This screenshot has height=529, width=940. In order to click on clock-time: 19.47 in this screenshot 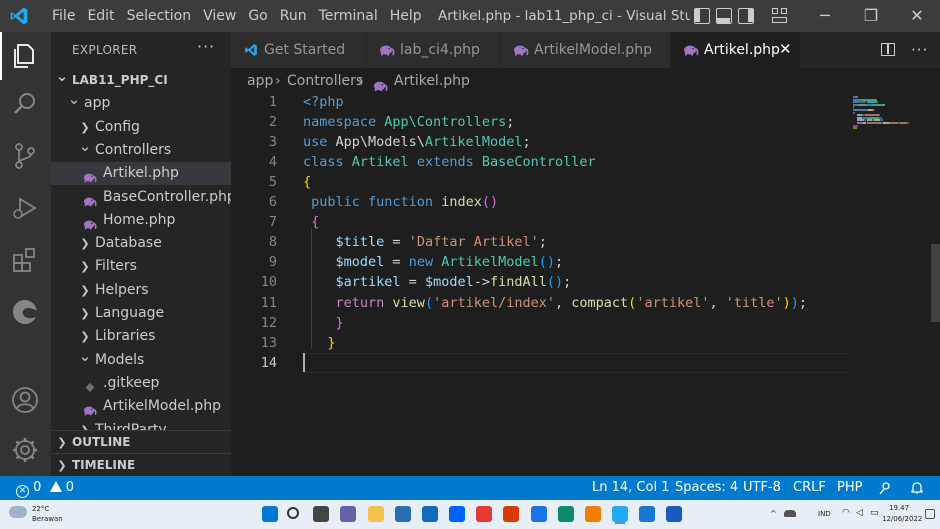, I will do `click(899, 508)`.